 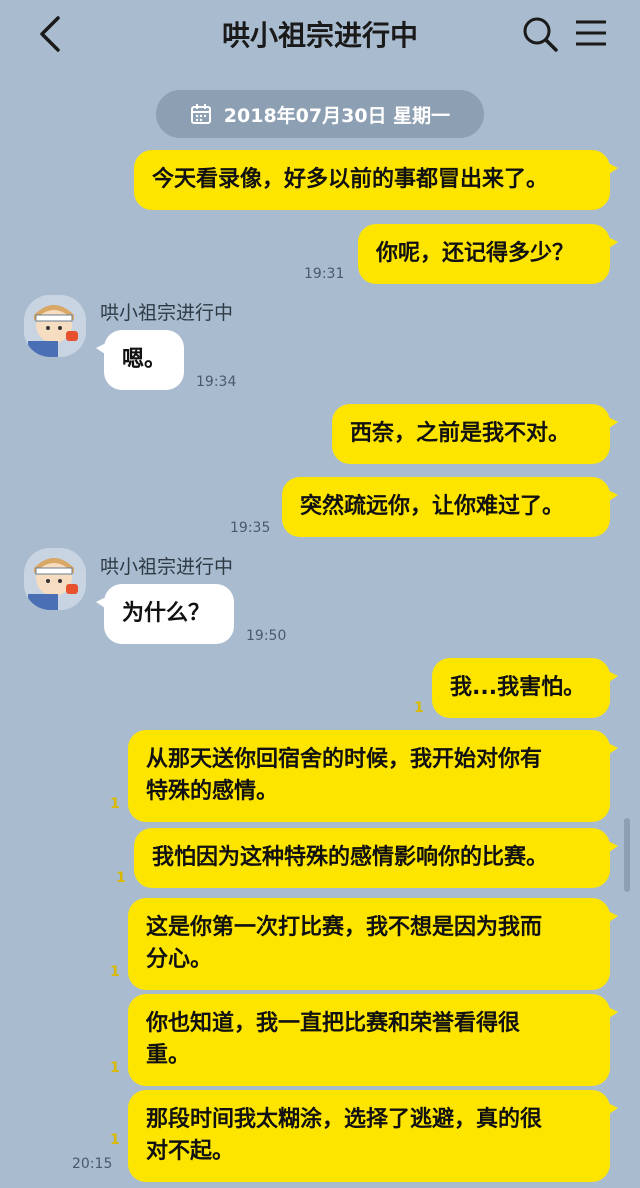 I want to click on message-text: 突然疏远你，让你难过了。, so click(x=432, y=506).